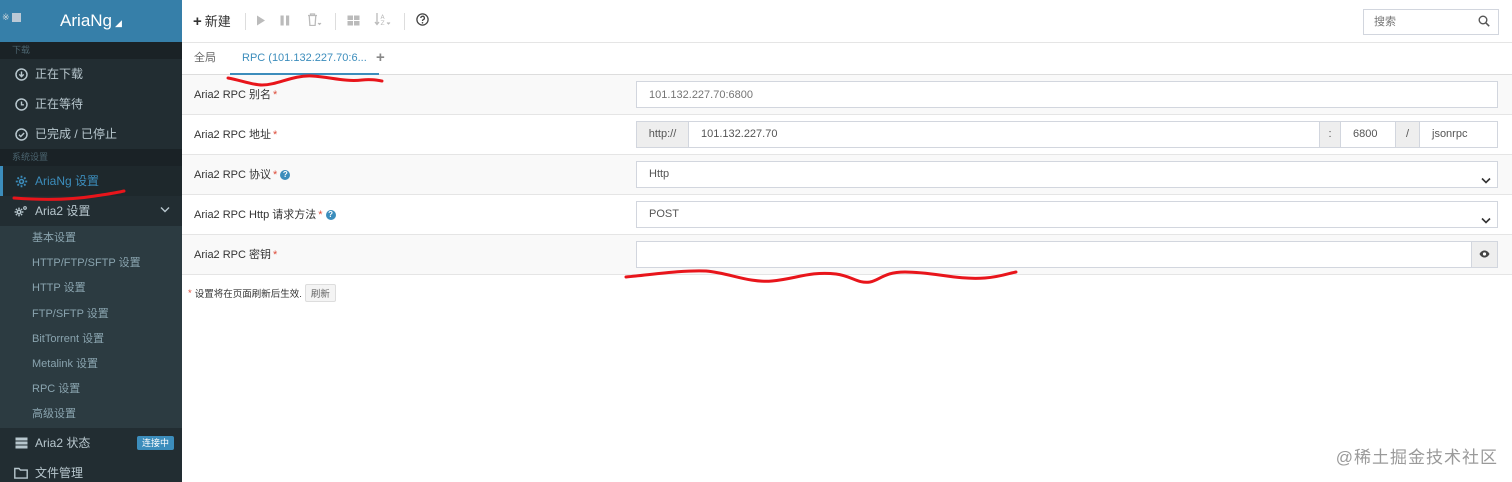 This screenshot has height=482, width=1512. I want to click on nav-downloading-label: 正在下载, so click(59, 74).